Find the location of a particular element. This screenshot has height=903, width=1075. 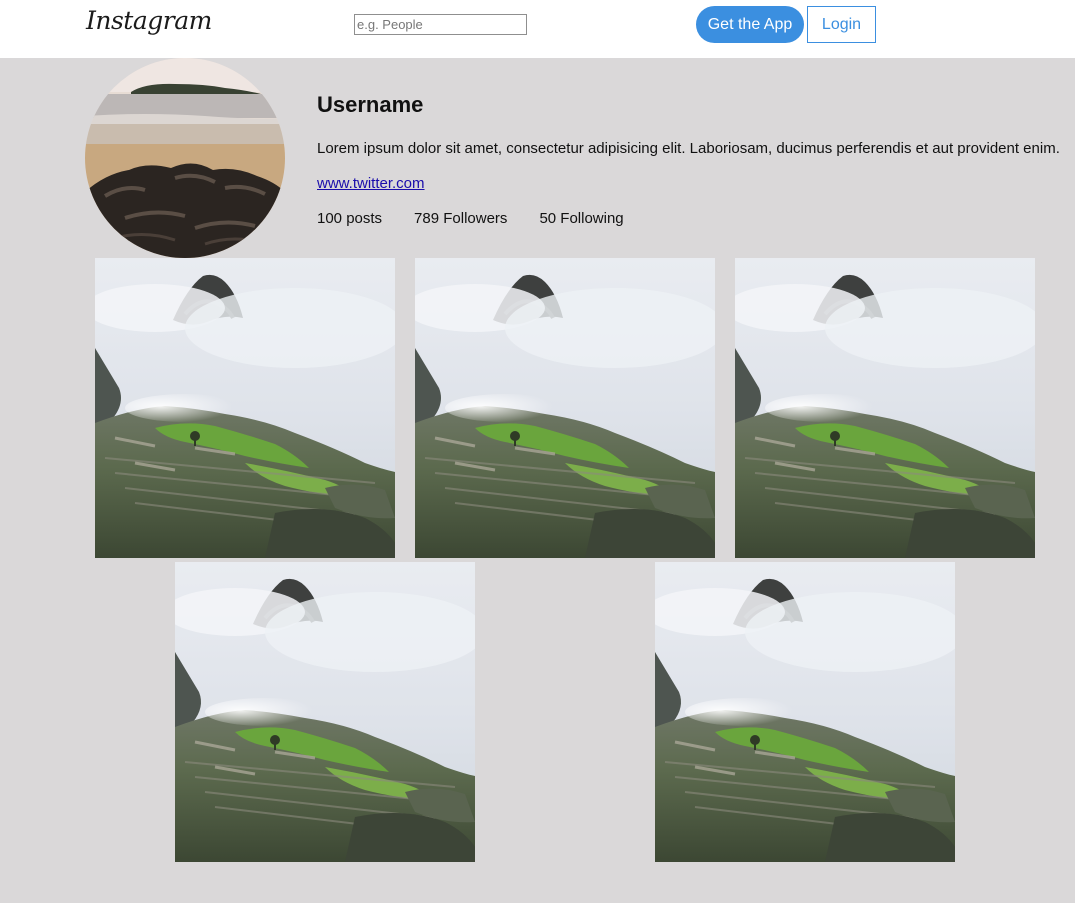

profile-website-link: www.twitter.com is located at coordinates (371, 183).